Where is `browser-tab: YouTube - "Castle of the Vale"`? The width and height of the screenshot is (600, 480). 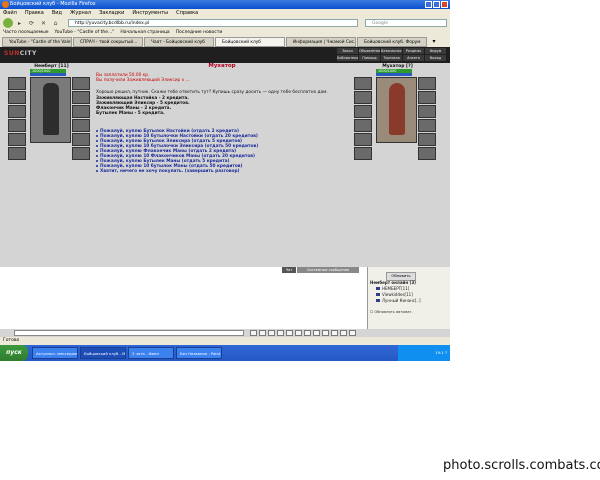 browser-tab: YouTube - "Castle of the Vale" is located at coordinates (37, 42).